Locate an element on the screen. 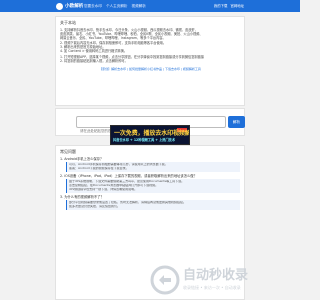 The height and width of the screenshot is (300, 320). site-logo: 小欧解析 is located at coordinates (69, 6).